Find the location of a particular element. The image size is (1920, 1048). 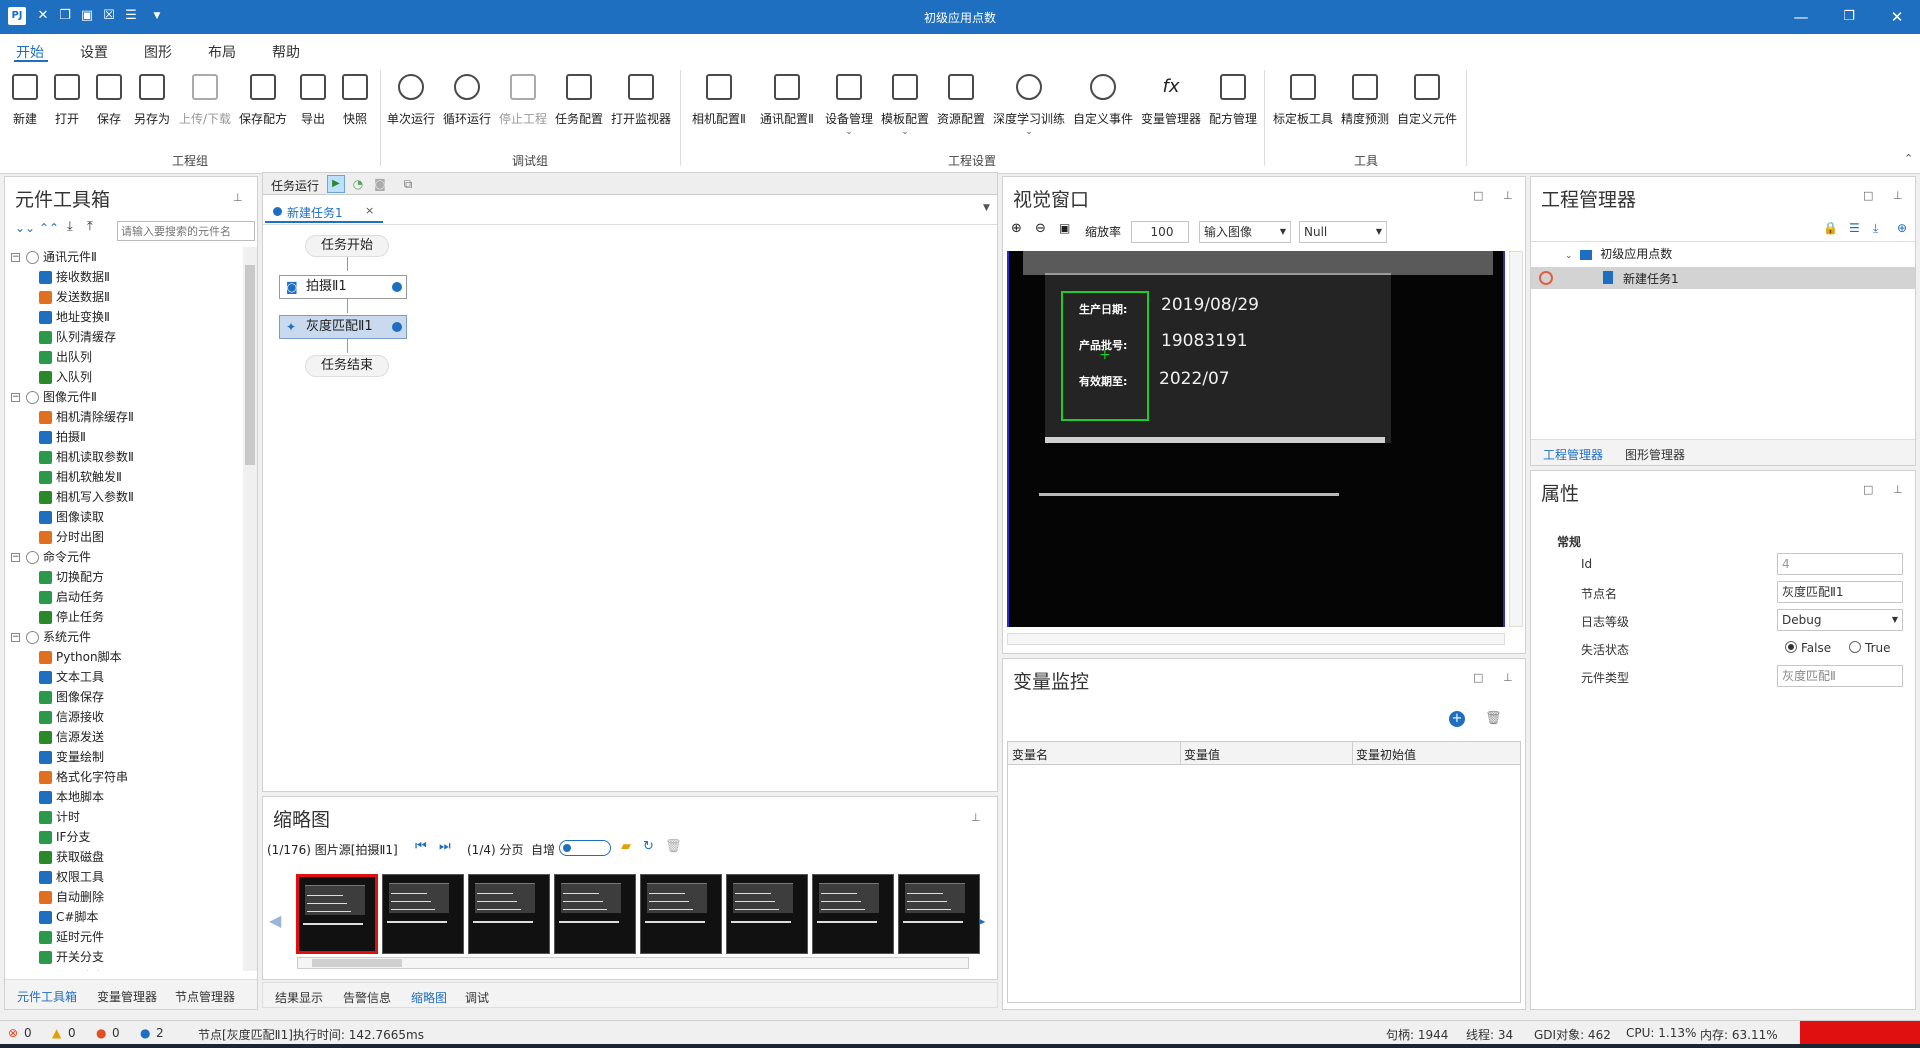

toolbox-item: 信源接收 is located at coordinates (71, 717).